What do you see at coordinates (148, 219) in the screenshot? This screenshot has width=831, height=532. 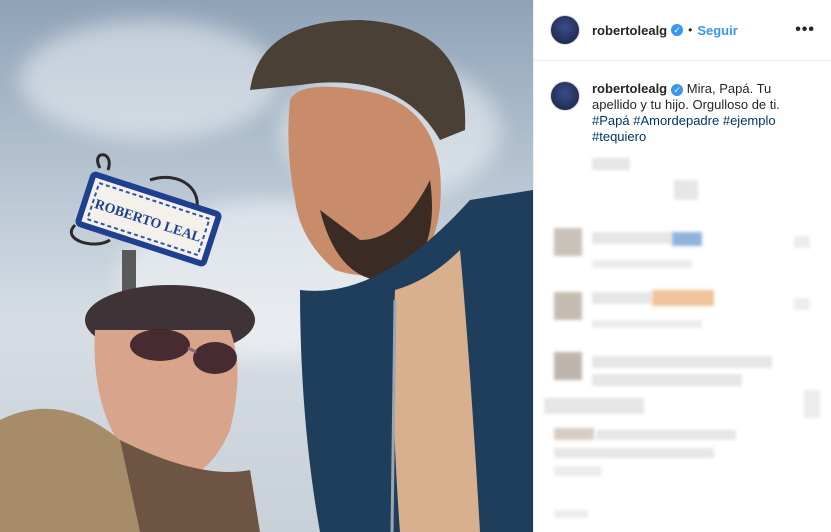 I see `street-sign: ROBERTO LEAL` at bounding box center [148, 219].